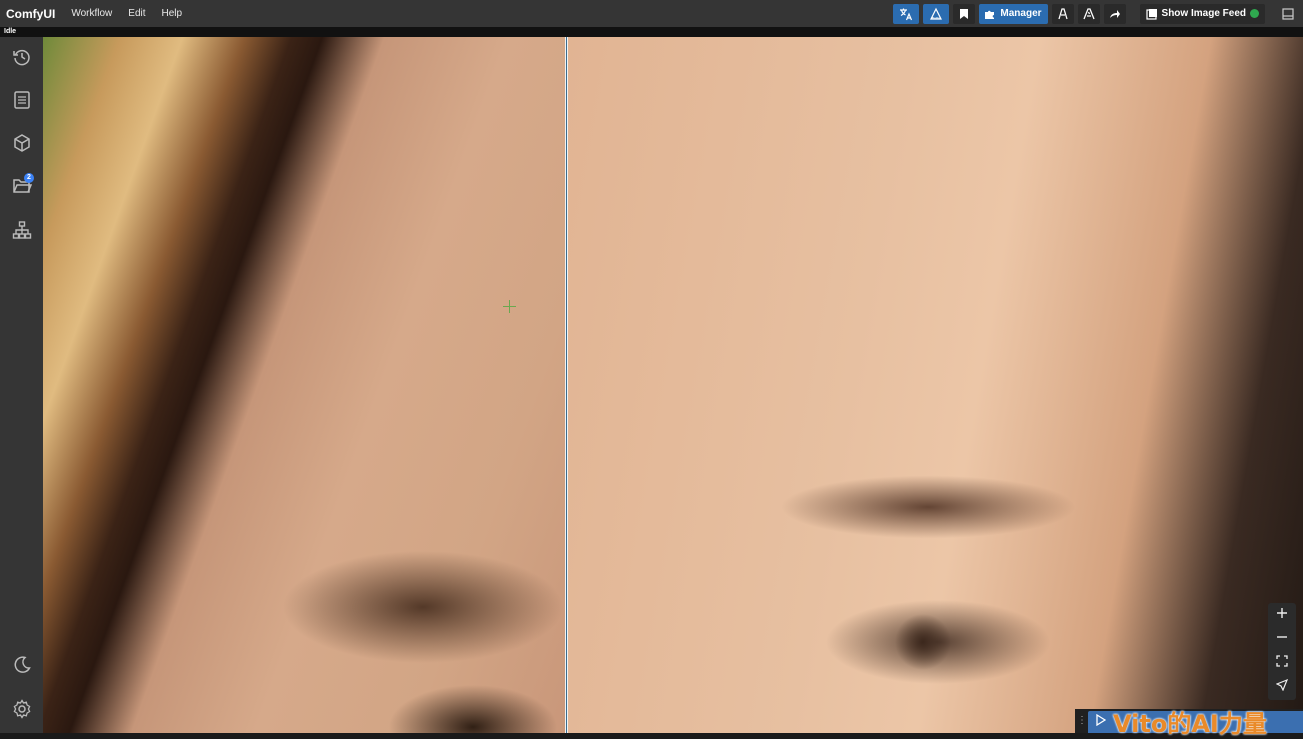  I want to click on toggle-panel-button, so click(1288, 14).